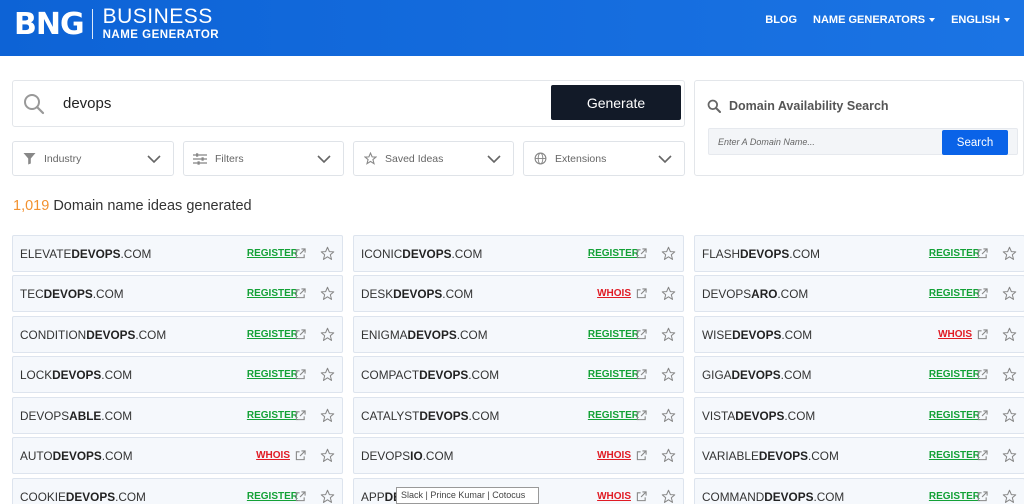  What do you see at coordinates (727, 294) in the screenshot?
I see `domain-name-prefix: DEVOPS` at bounding box center [727, 294].